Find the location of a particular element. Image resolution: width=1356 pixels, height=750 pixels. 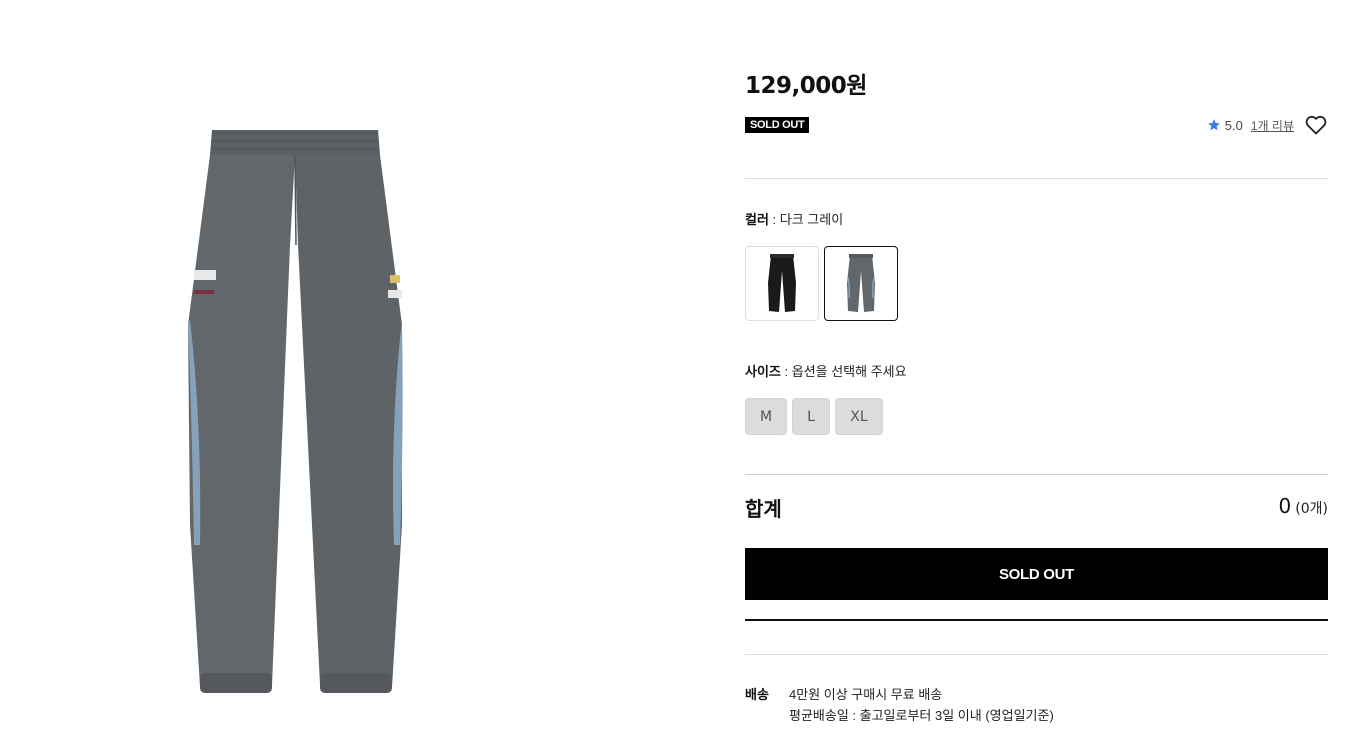

size-label: 사이즈 is located at coordinates (763, 371).